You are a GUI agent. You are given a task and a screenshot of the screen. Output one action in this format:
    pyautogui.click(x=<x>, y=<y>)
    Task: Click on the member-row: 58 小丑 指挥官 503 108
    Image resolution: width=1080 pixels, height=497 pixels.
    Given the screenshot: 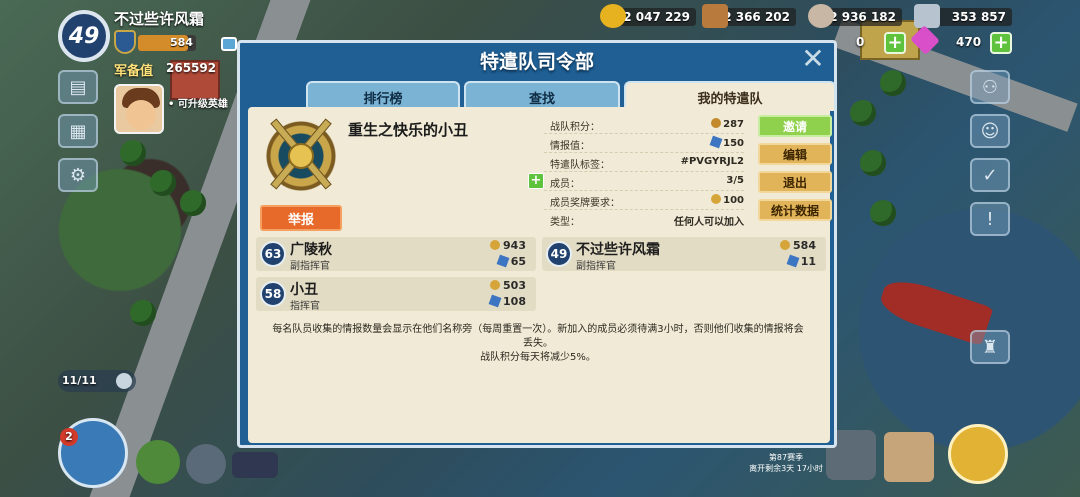 What is the action you would take?
    pyautogui.click(x=396, y=294)
    